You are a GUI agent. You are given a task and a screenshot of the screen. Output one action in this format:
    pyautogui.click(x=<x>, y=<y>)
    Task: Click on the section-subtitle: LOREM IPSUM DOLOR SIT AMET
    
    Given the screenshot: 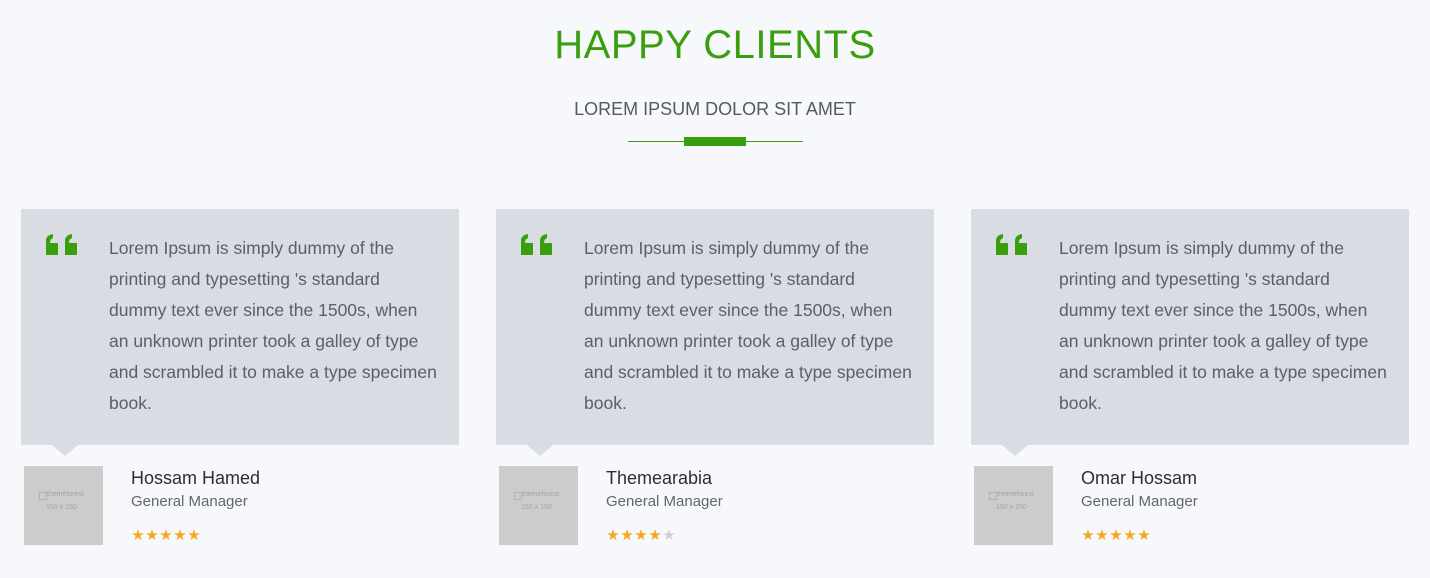 What is the action you would take?
    pyautogui.click(x=715, y=109)
    